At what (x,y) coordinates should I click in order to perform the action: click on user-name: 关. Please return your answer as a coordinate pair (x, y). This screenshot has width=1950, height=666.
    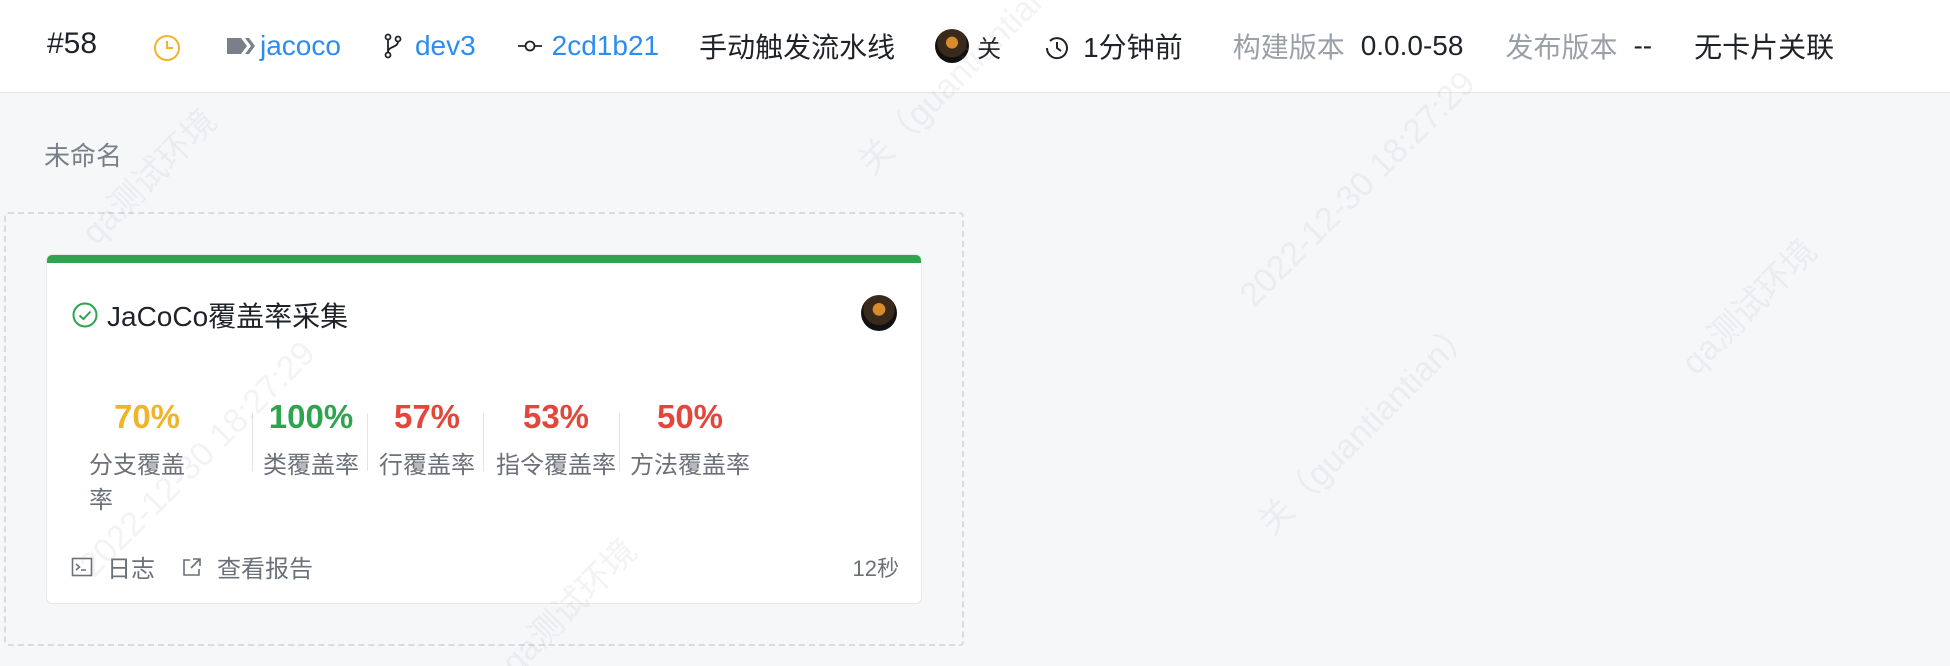
    Looking at the image, I should click on (989, 49).